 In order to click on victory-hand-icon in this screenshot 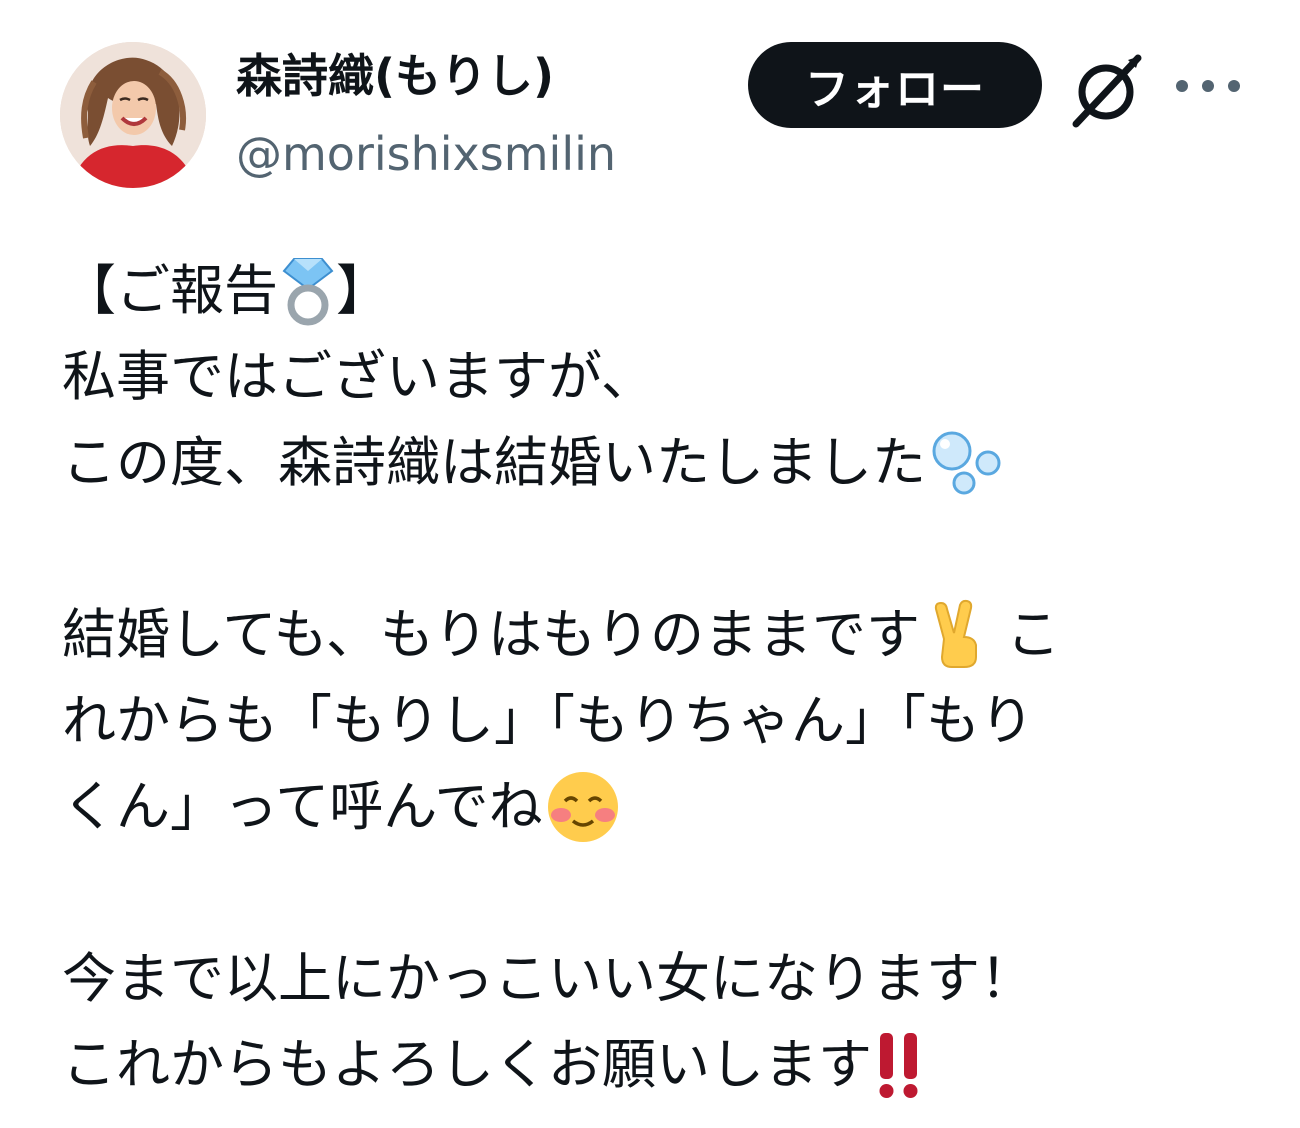, I will do `click(956, 633)`.